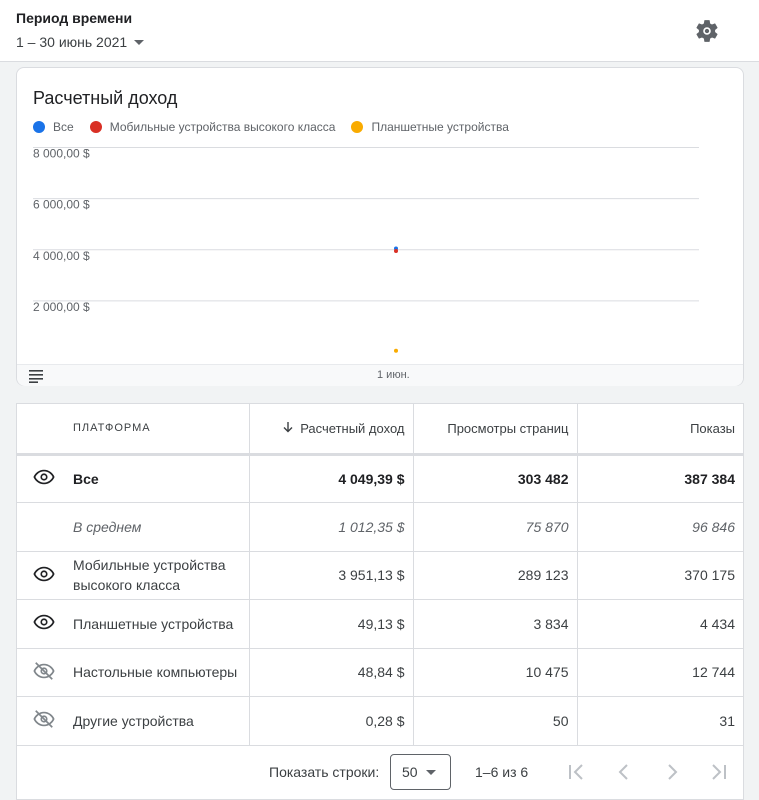 Image resolution: width=759 pixels, height=800 pixels. What do you see at coordinates (154, 430) in the screenshot?
I see `header-platform: ПЛАТФОРМА` at bounding box center [154, 430].